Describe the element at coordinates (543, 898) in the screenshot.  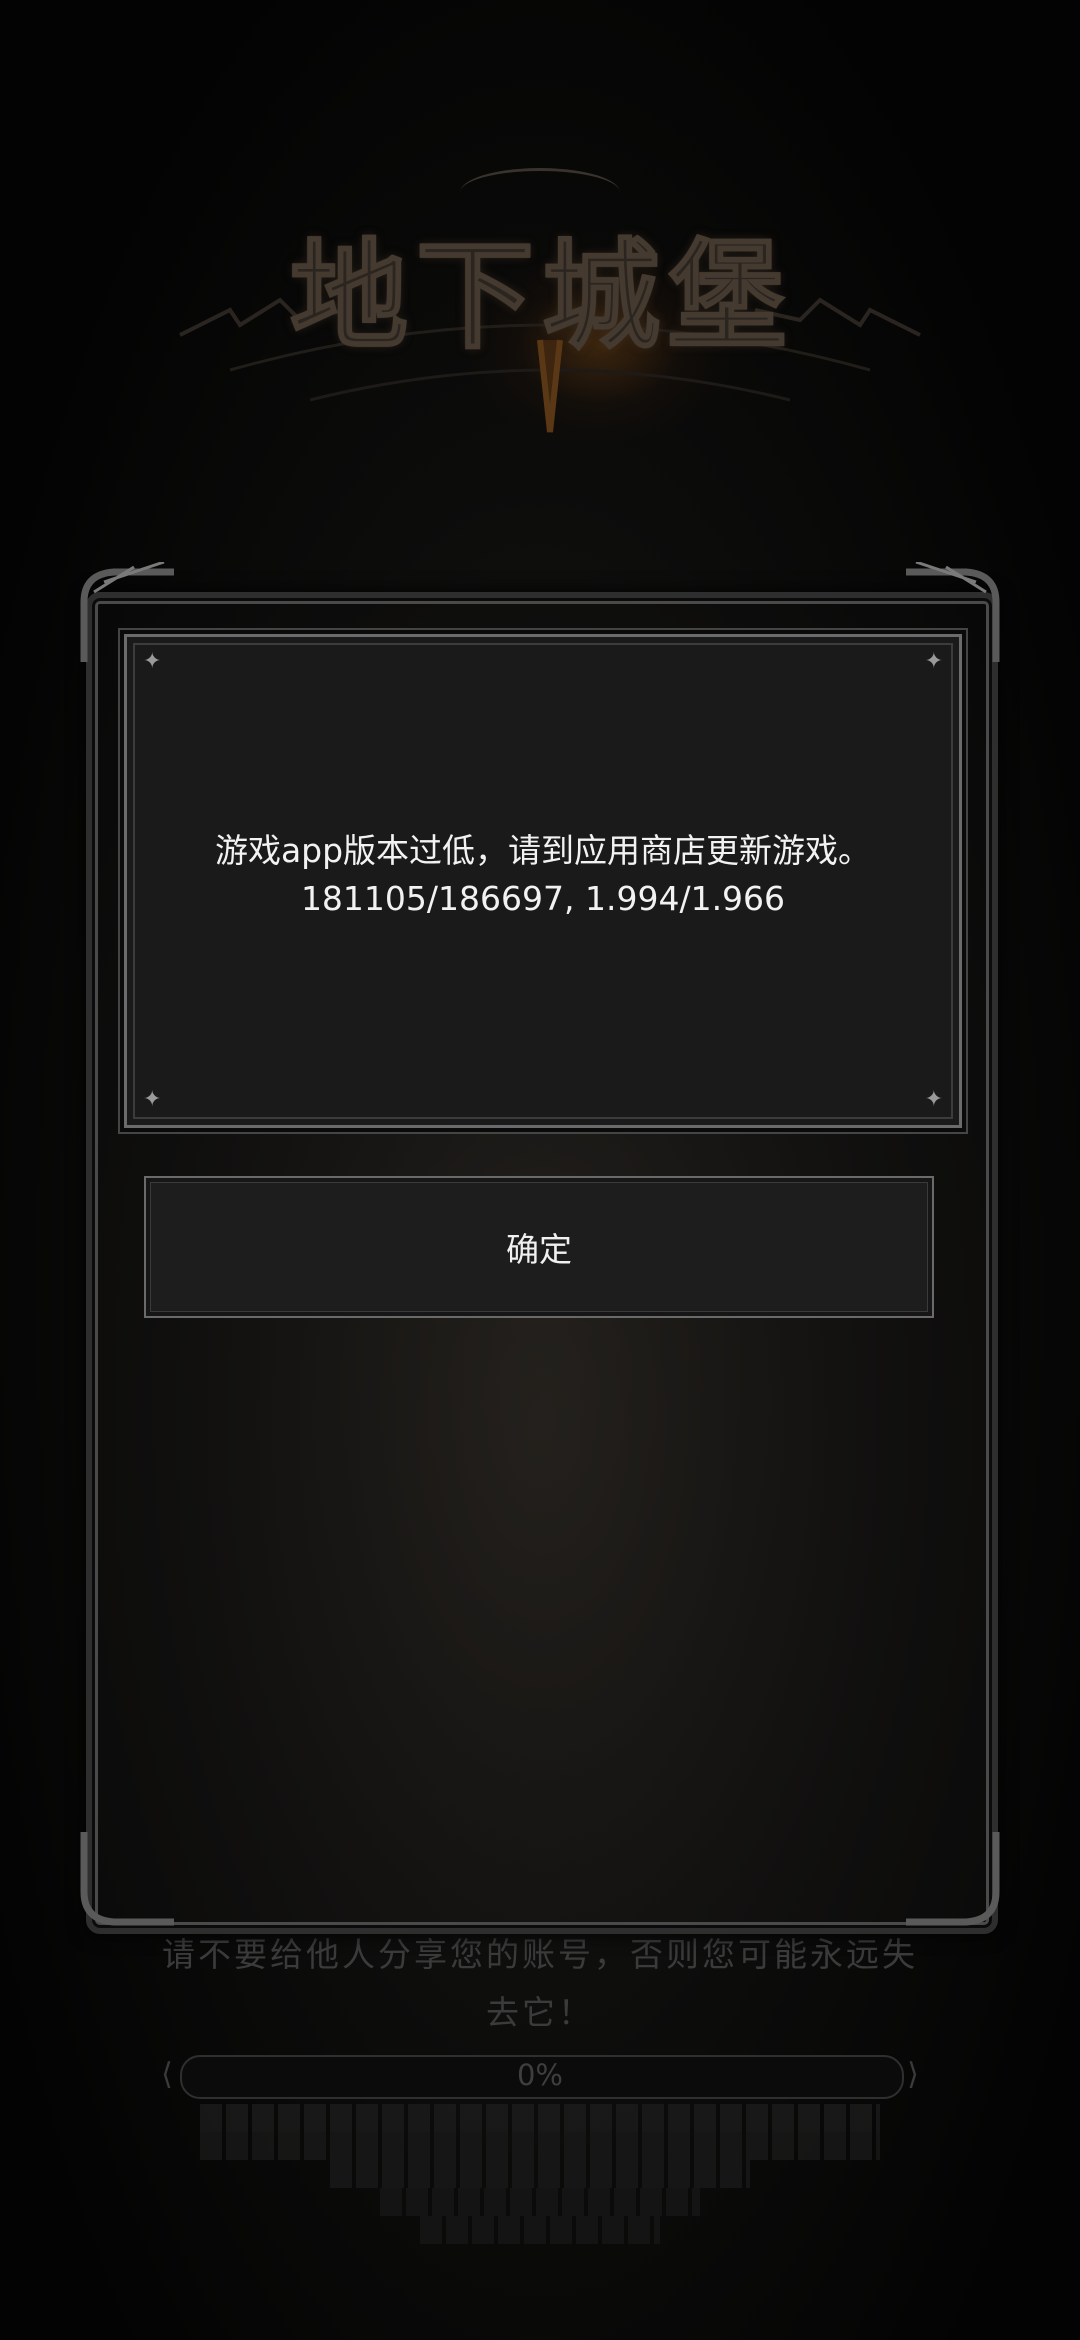
I see `message-line-2: 181105/186697, 1.994/1.966` at that location.